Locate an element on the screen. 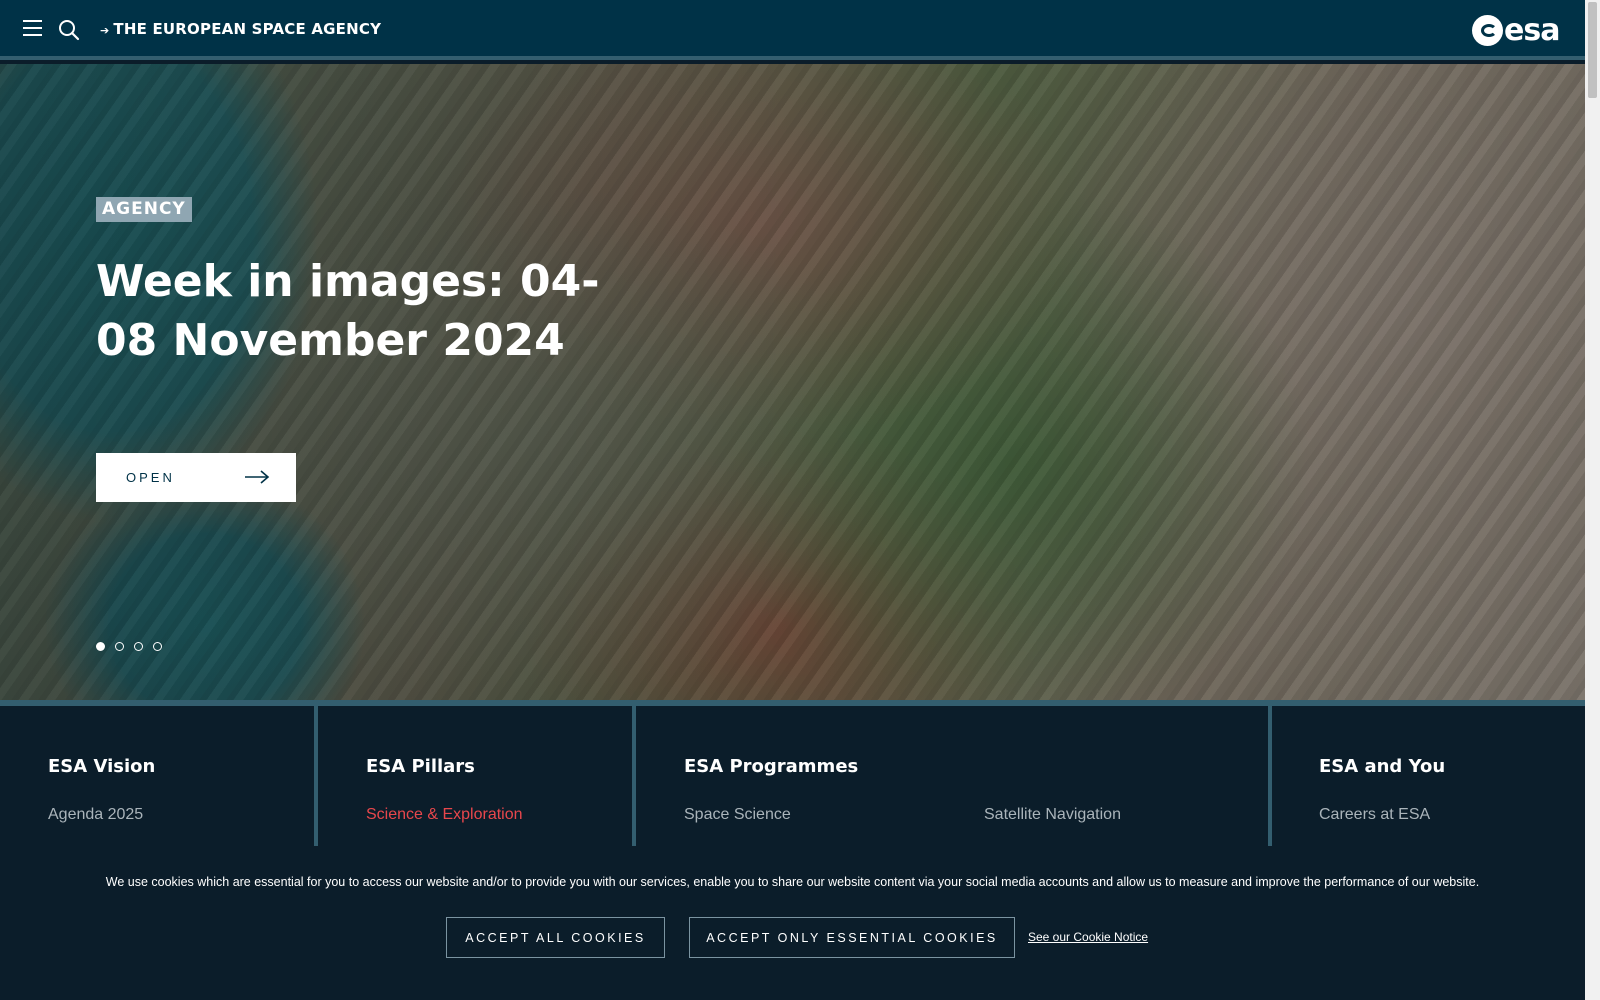 The width and height of the screenshot is (1600, 1000). accept-all-cookies-button: ACCEPT ALL COOKIES is located at coordinates (555, 937).